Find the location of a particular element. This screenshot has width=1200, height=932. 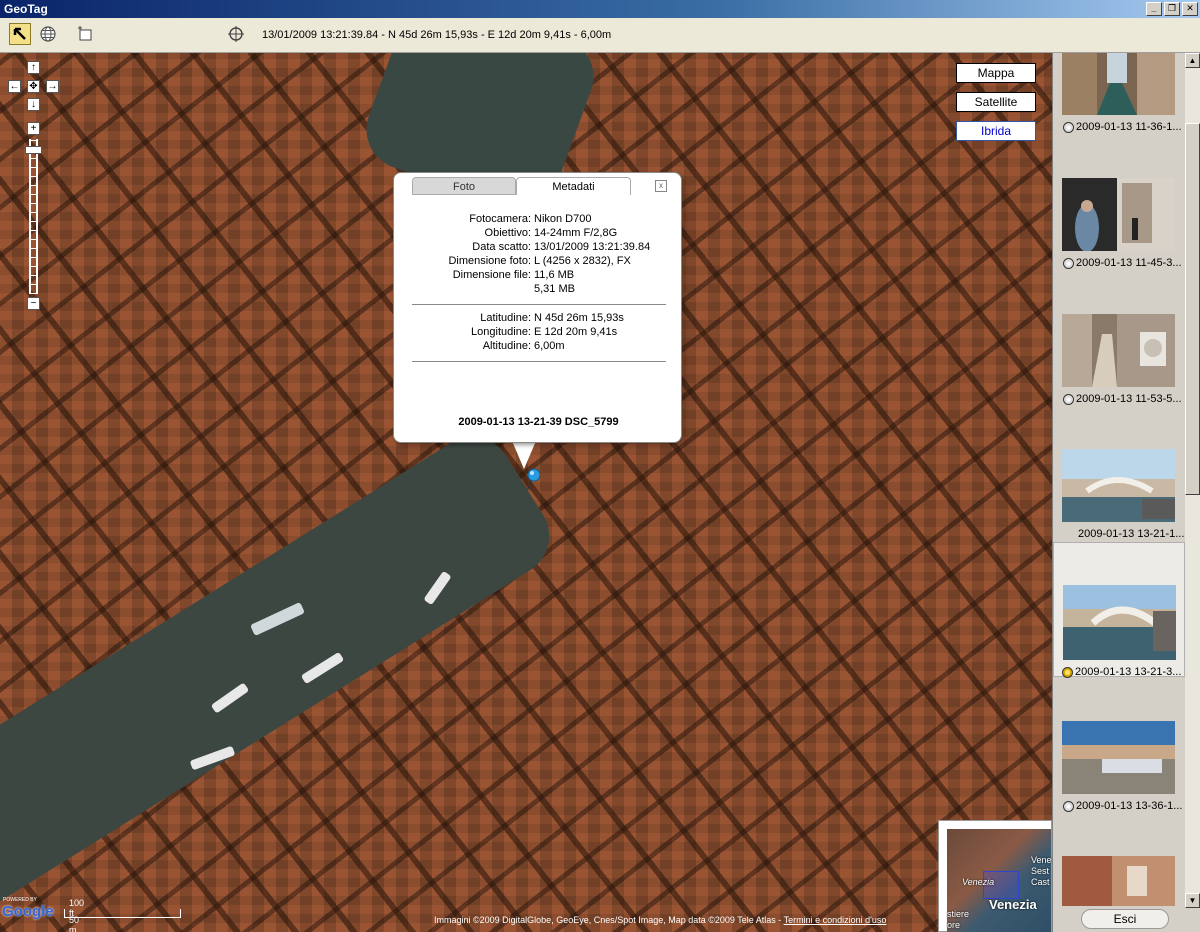

minimize-button: _ is located at coordinates (1154, 9).